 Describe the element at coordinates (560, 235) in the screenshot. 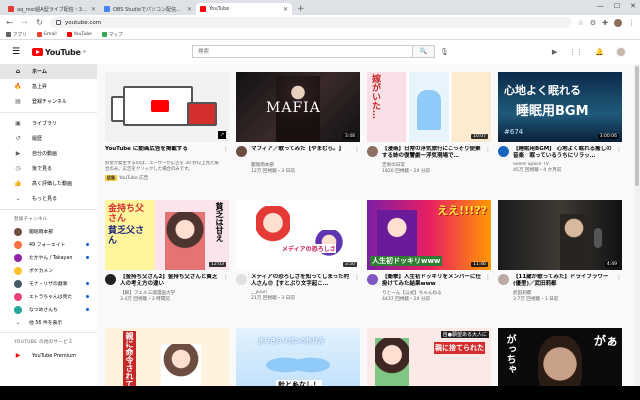

I see `video-thumbnail: 4:49` at that location.